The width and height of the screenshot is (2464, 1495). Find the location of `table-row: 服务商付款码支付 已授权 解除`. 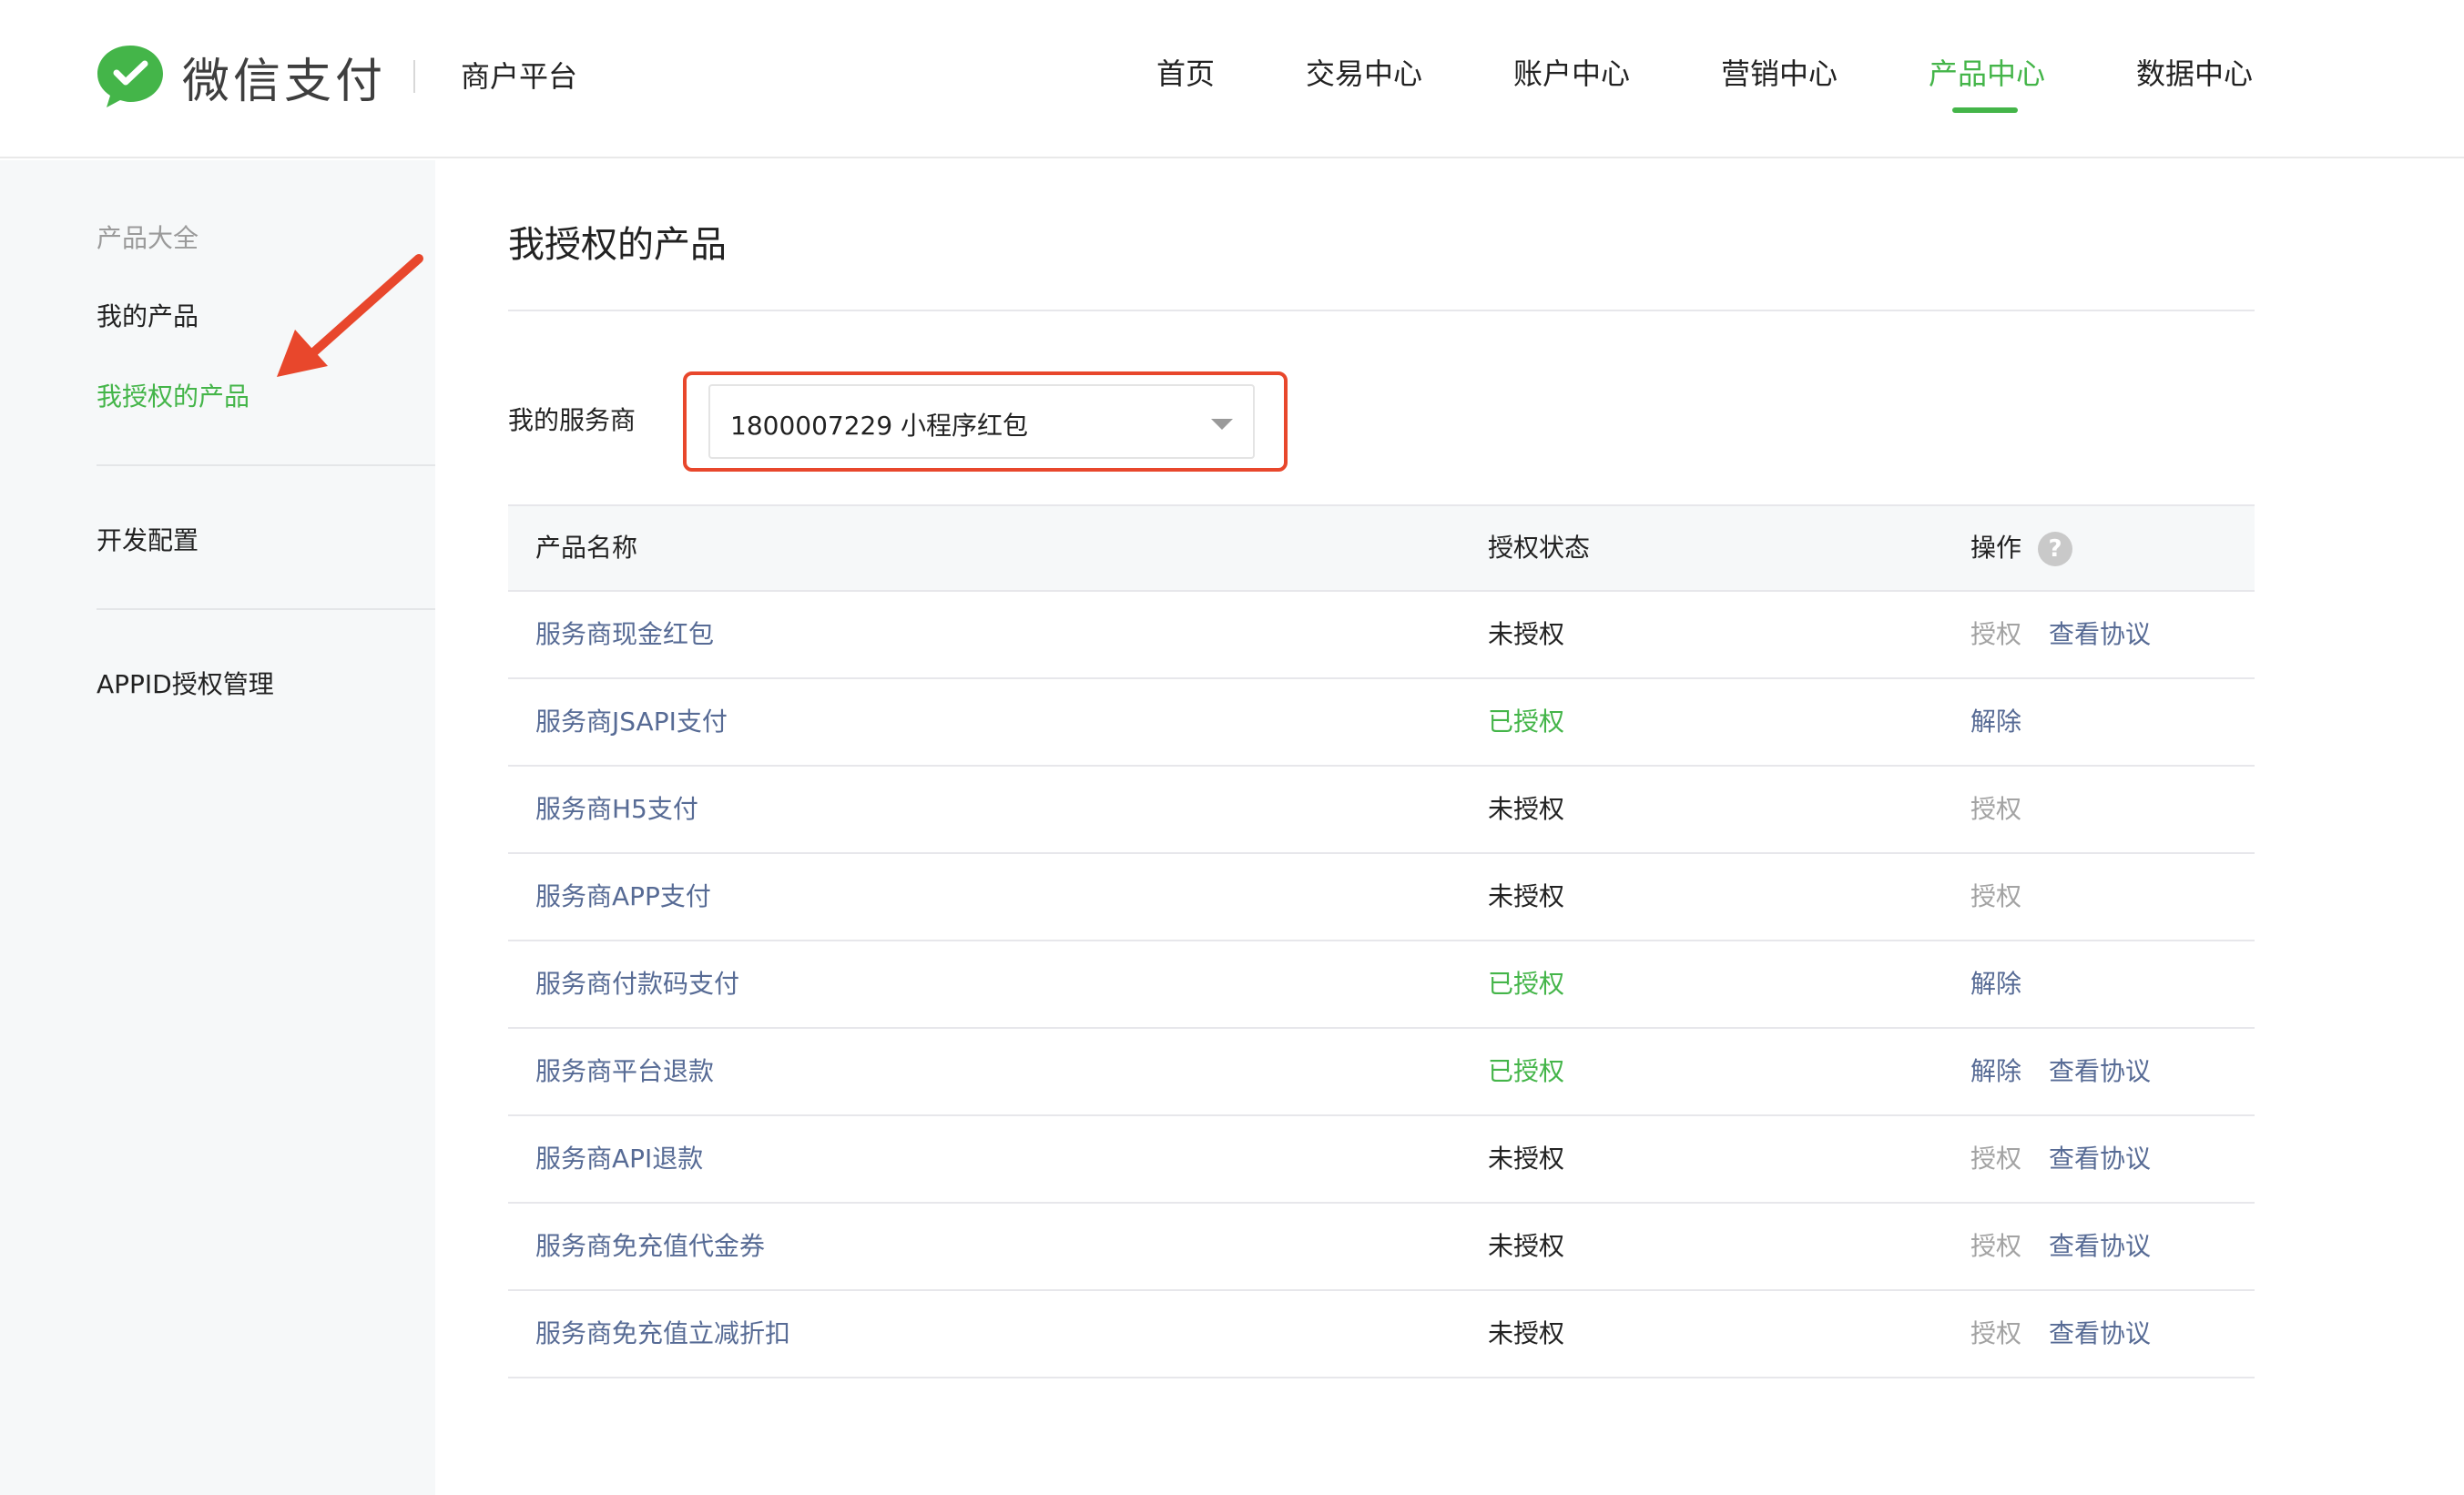

table-row: 服务商付款码支付 已授权 解除 is located at coordinates (1381, 985).